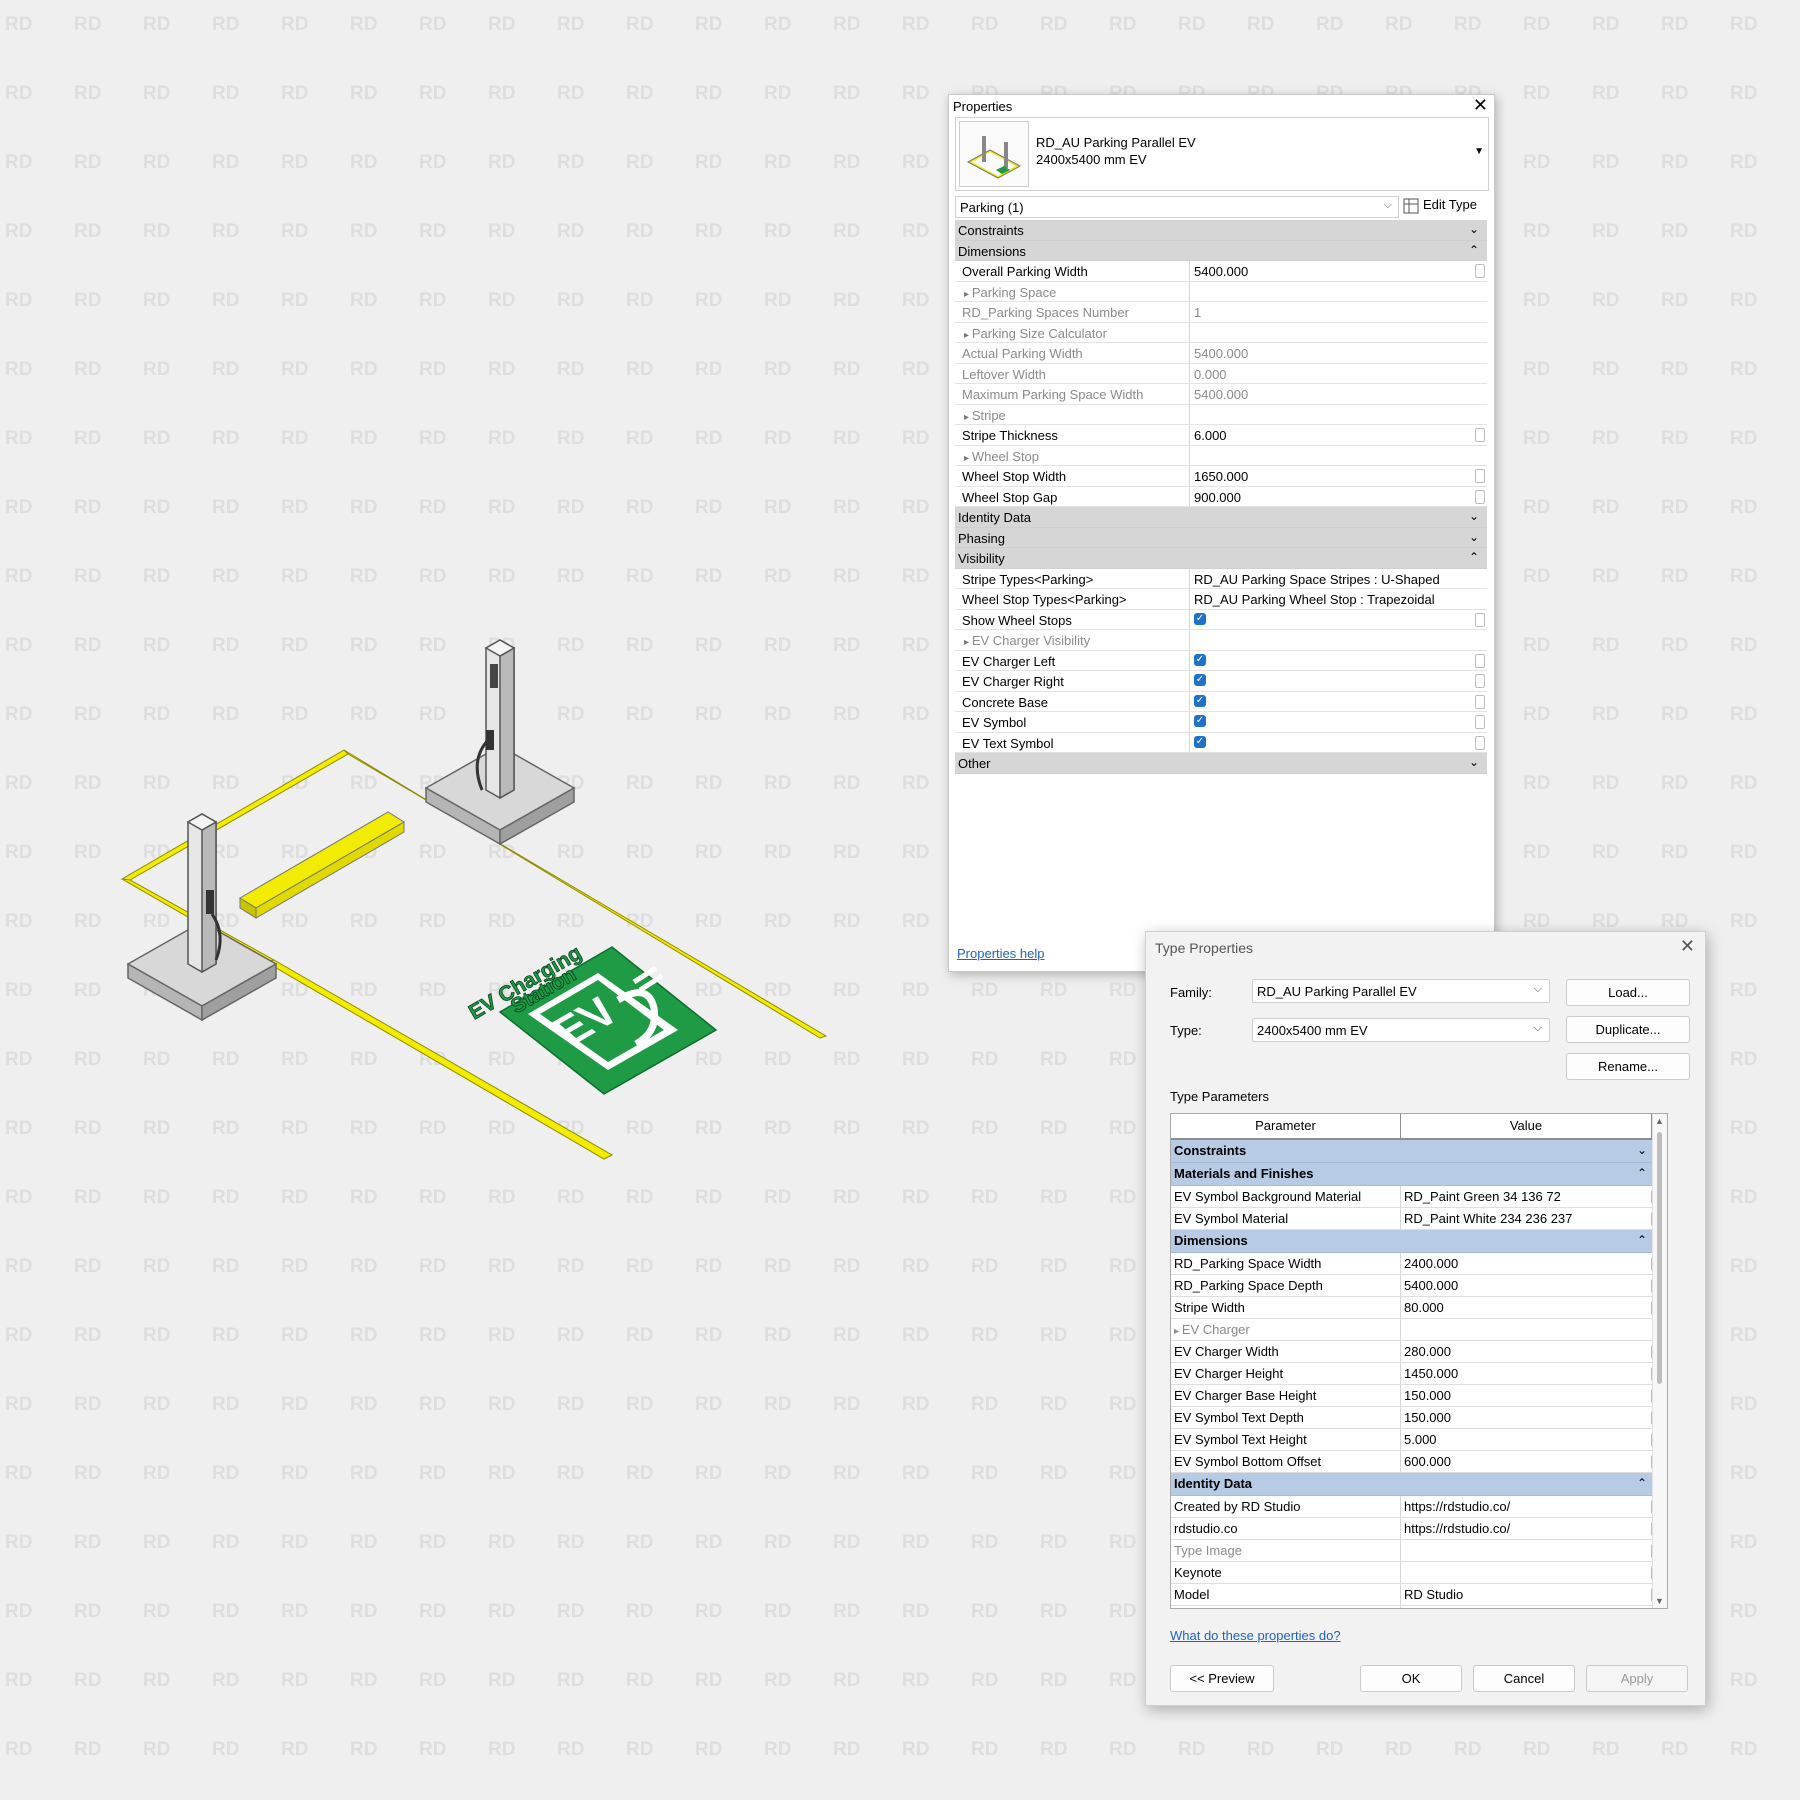  I want to click on property-row: EV Charger Left ✓, so click(1221, 660).